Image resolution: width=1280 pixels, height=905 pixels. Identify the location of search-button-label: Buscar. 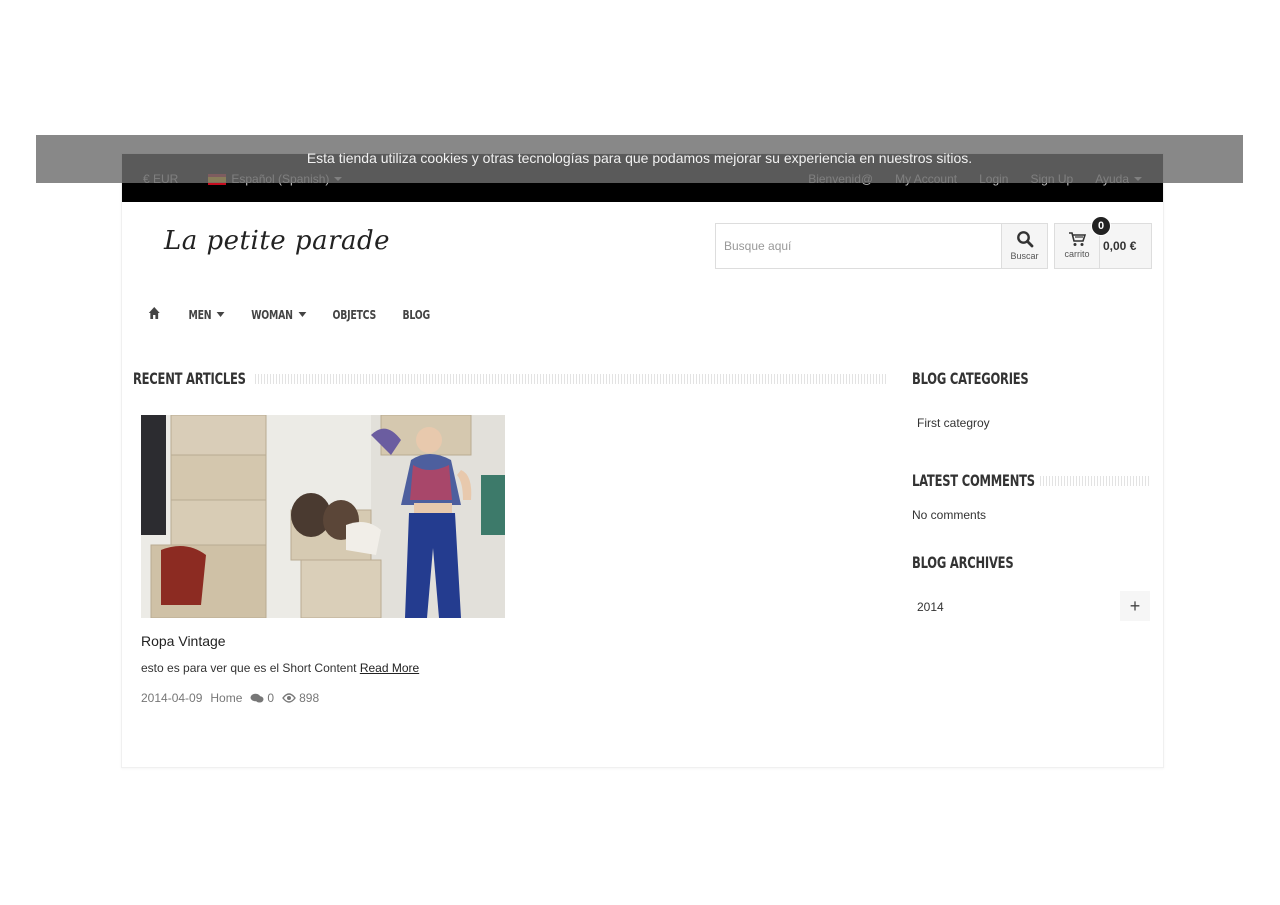
(1024, 256).